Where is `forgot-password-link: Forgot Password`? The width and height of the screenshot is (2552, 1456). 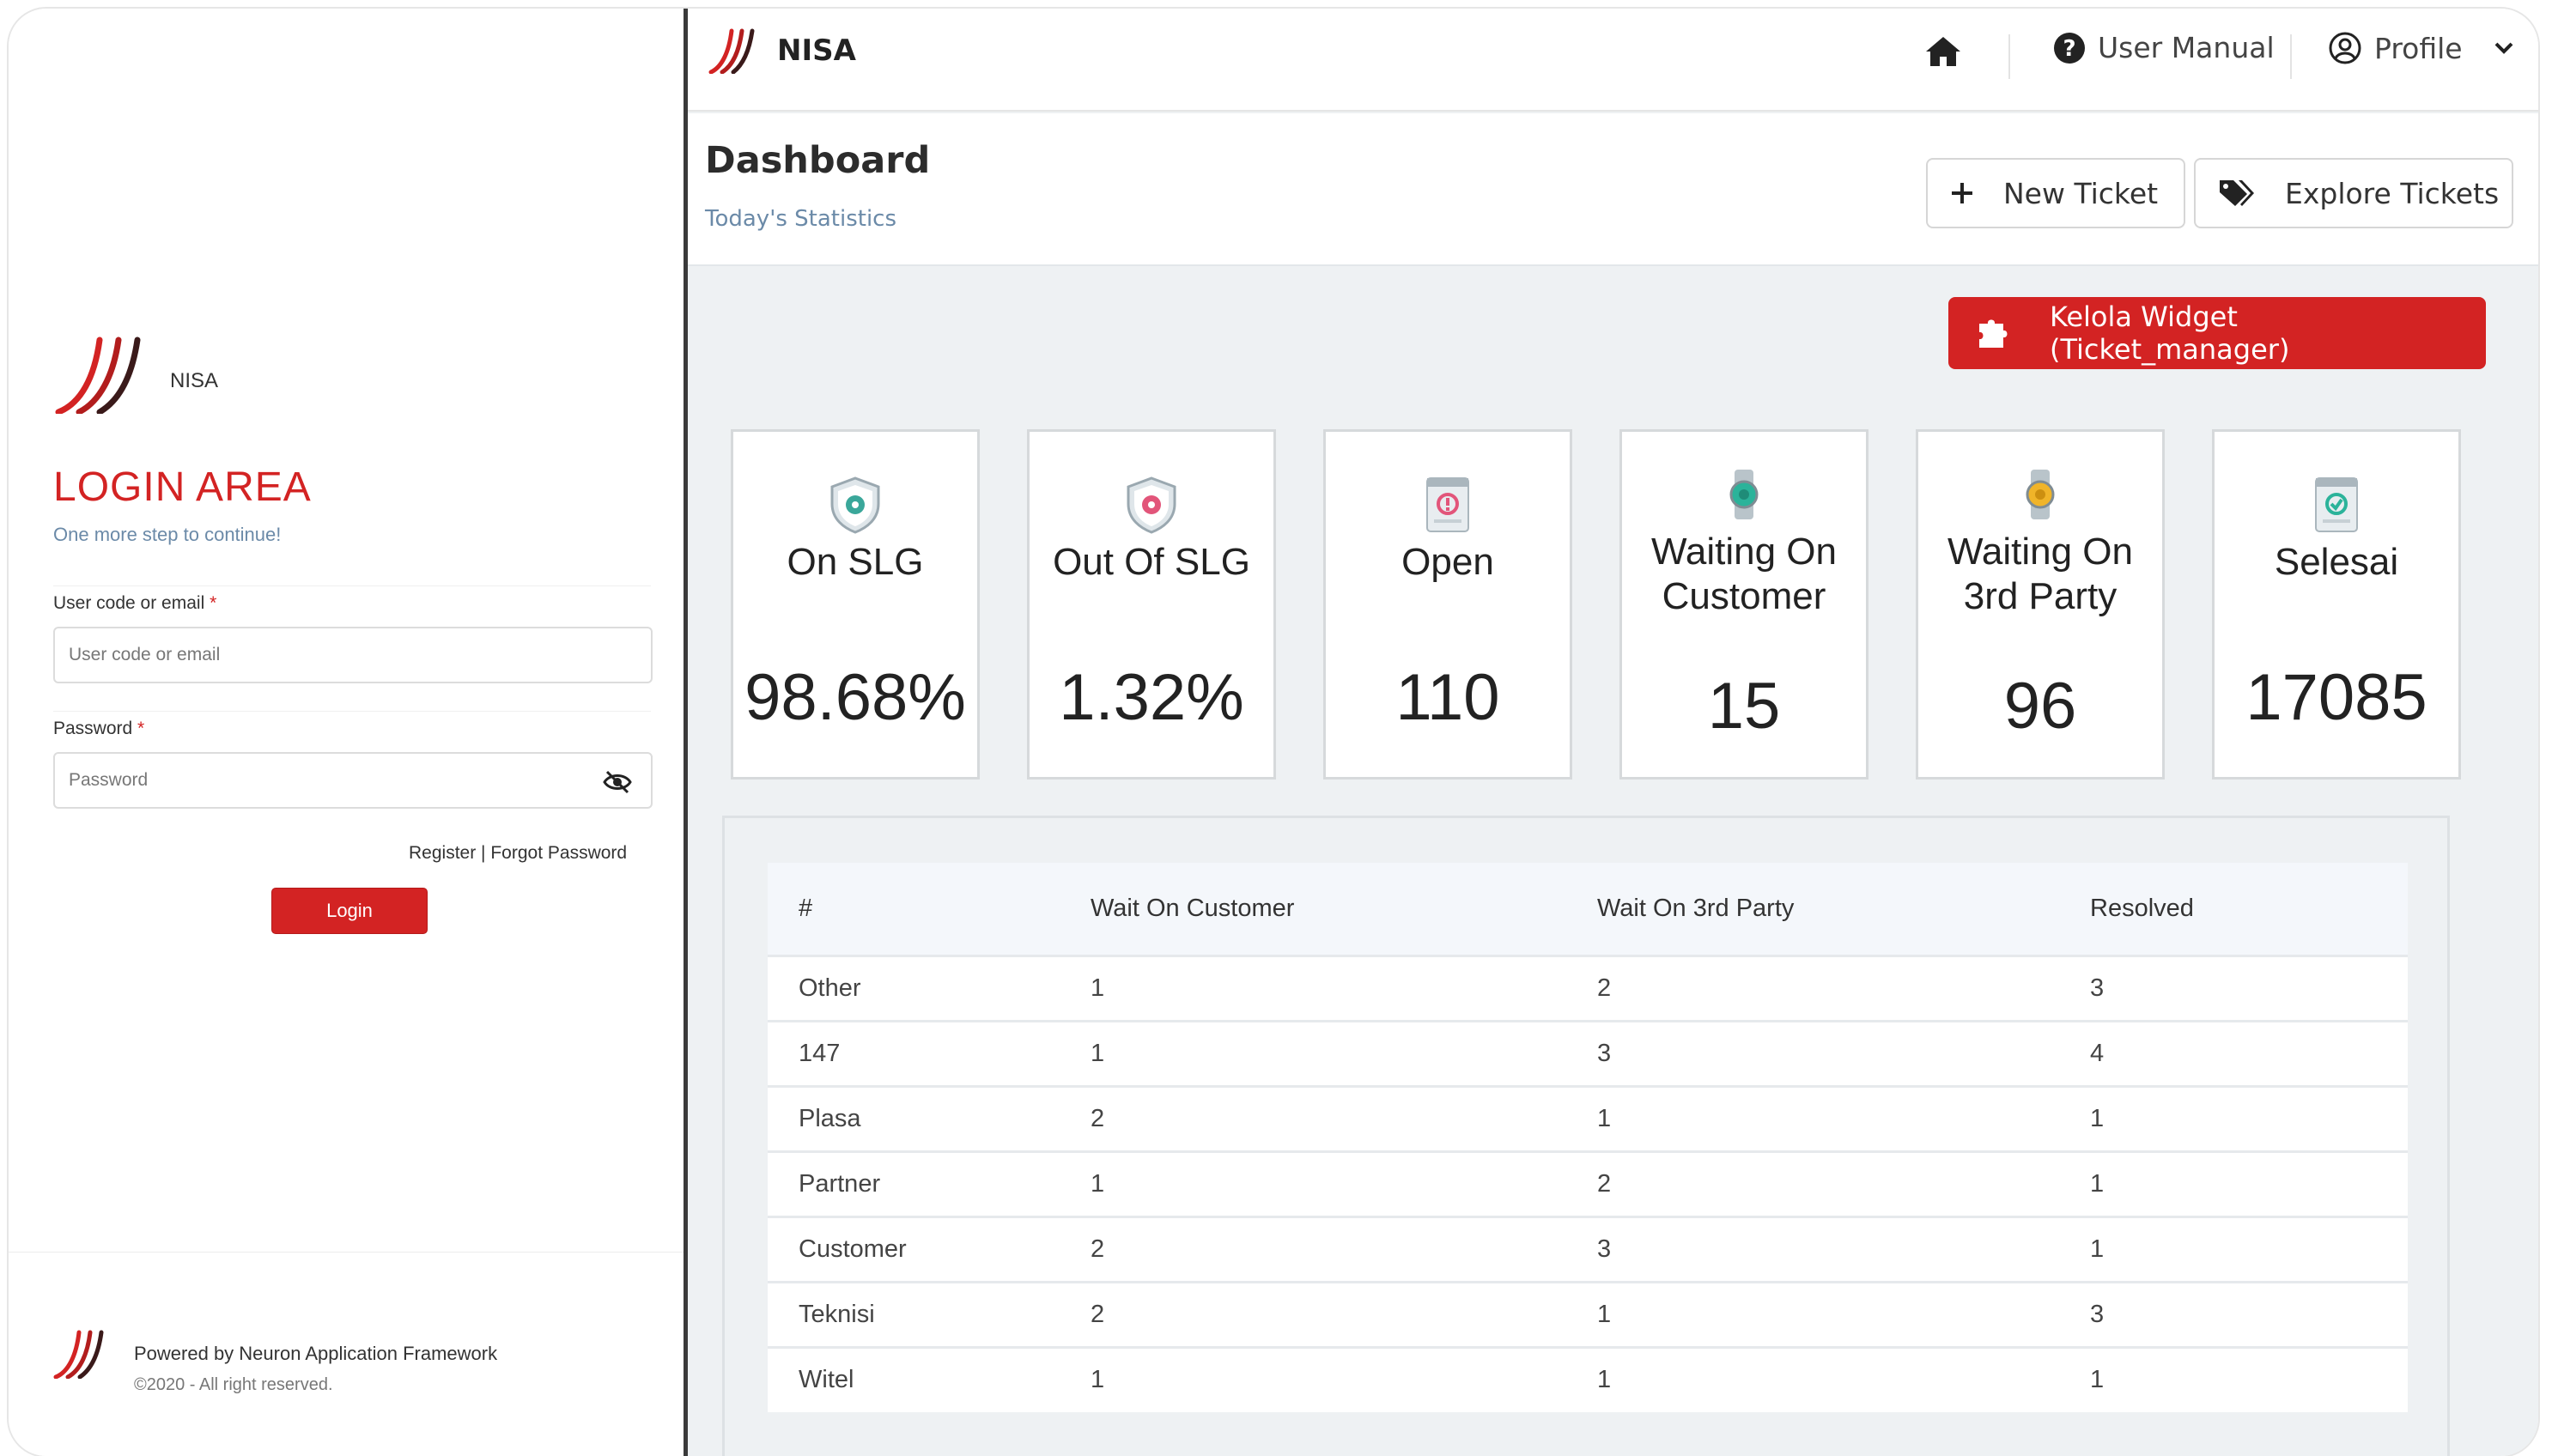
forgot-password-link: Forgot Password is located at coordinates (558, 853).